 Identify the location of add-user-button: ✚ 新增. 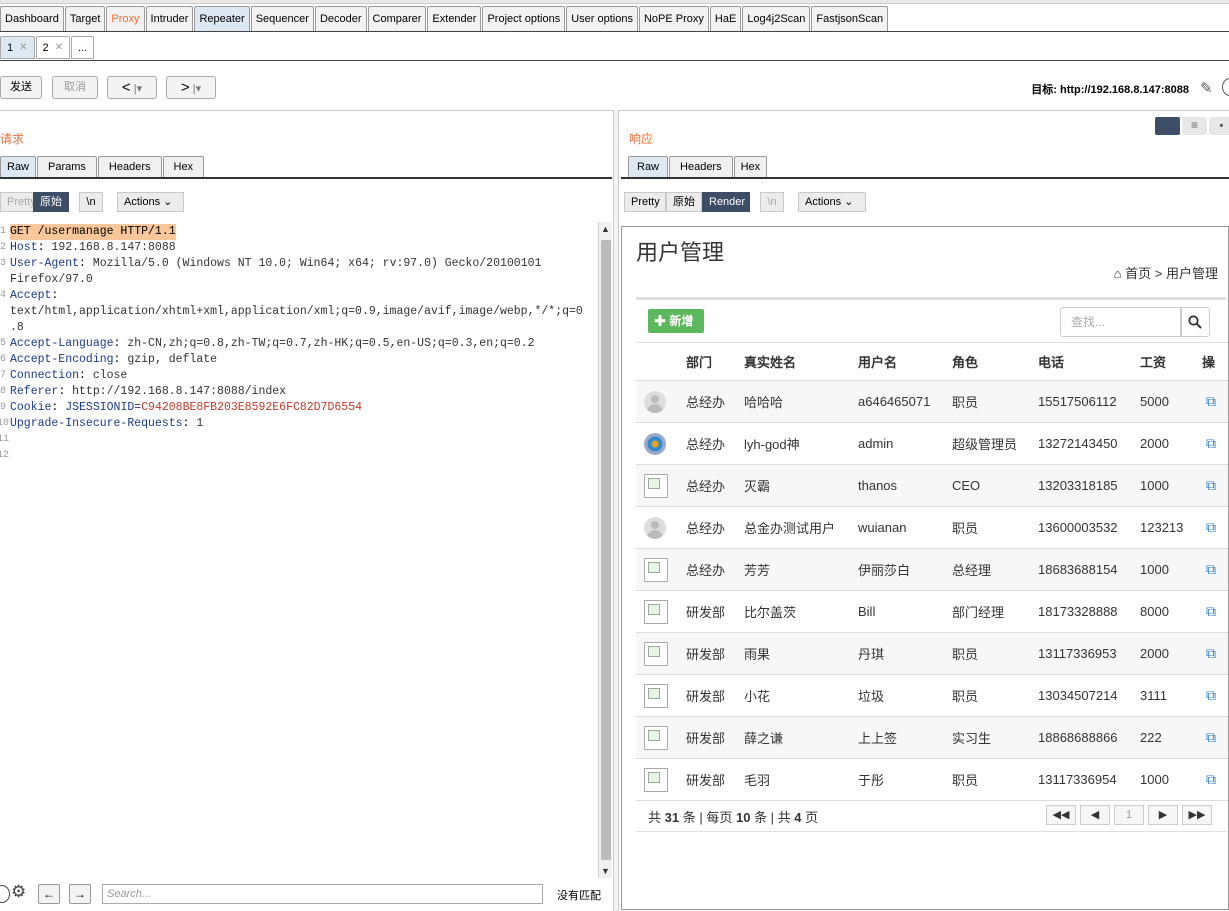
(676, 321).